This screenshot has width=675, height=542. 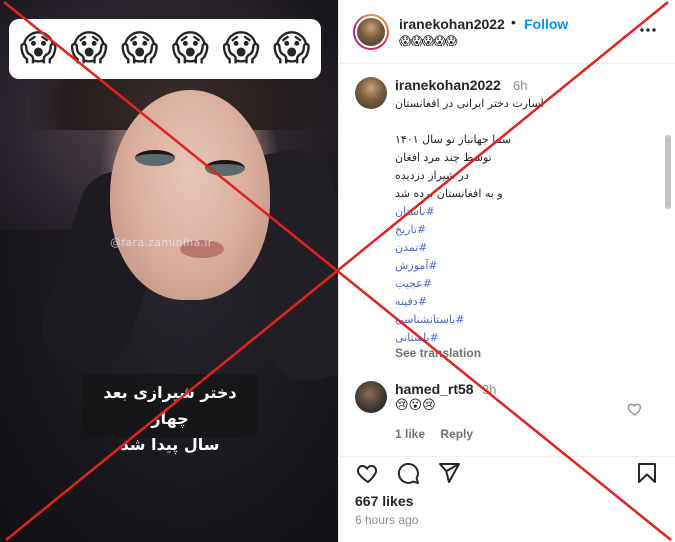 I want to click on see-translation-link: See translation, so click(x=438, y=353).